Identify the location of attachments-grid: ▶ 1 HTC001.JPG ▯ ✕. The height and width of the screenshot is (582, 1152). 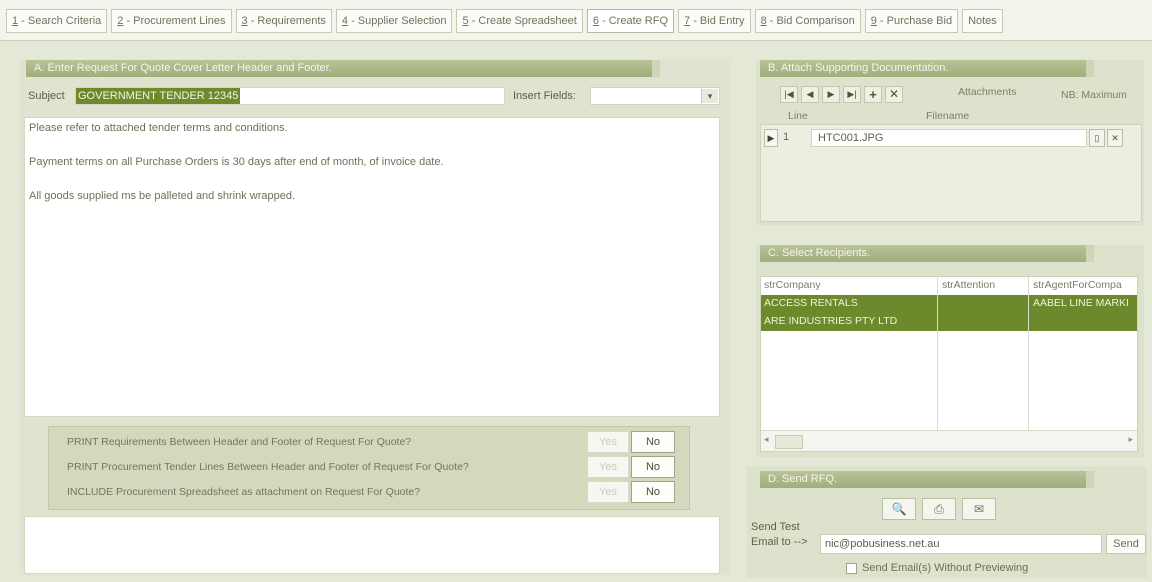
(951, 173).